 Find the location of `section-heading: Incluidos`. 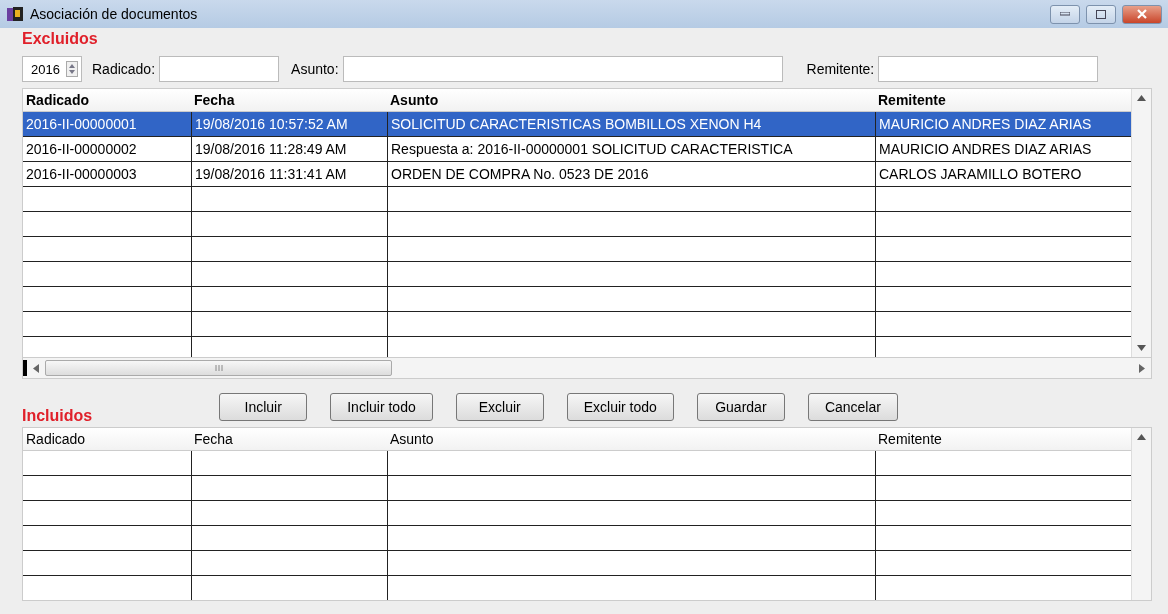

section-heading: Incluidos is located at coordinates (57, 416).